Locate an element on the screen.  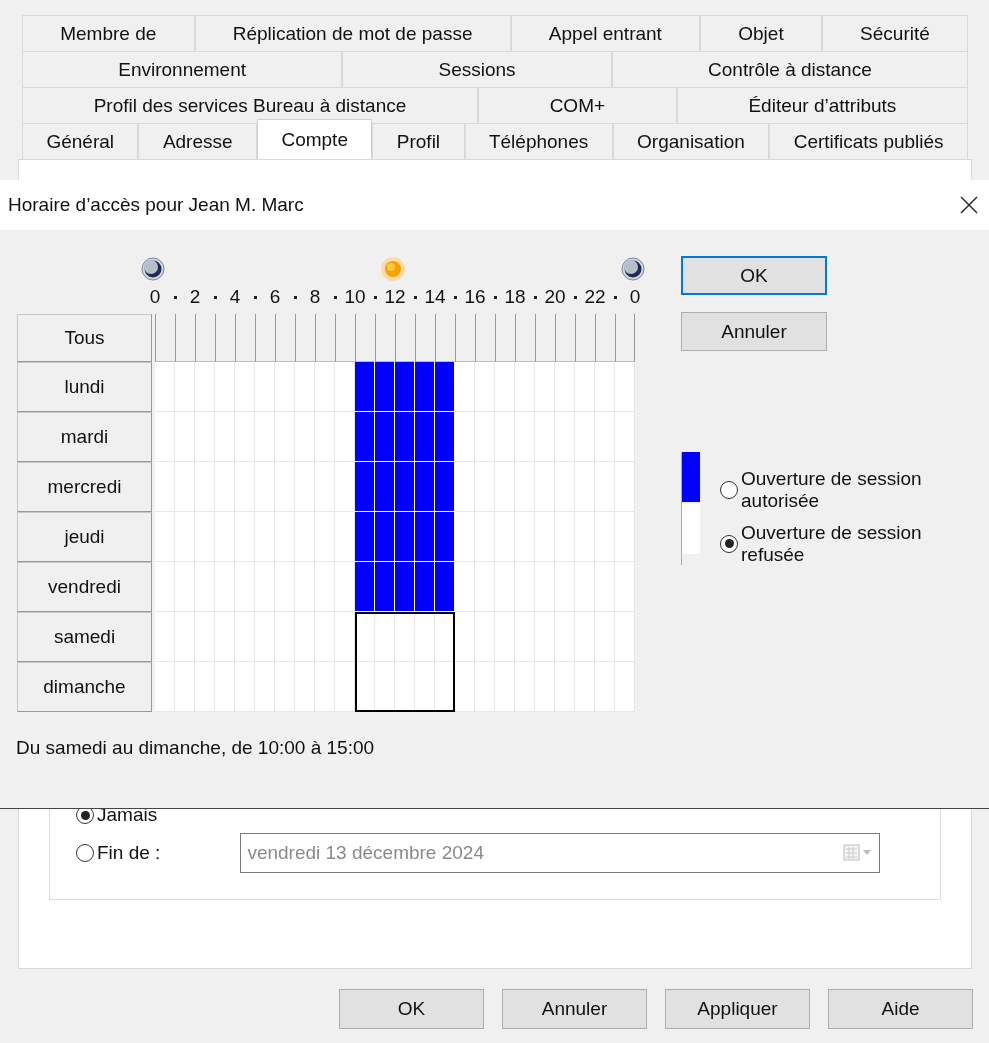
hour-label: 12 is located at coordinates (395, 297).